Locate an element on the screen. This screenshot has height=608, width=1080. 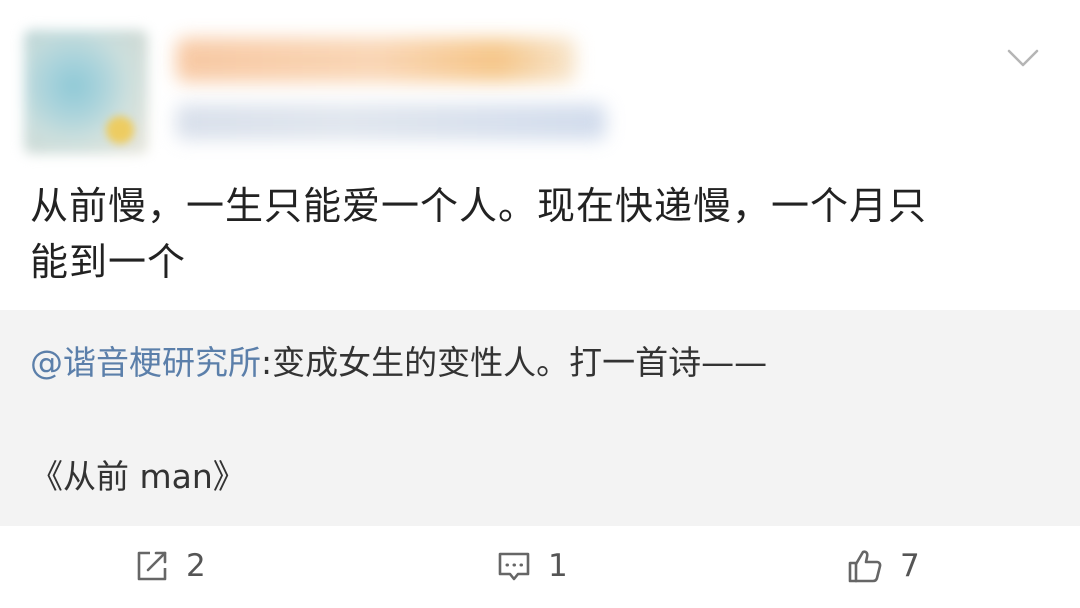
post-meta-blurred is located at coordinates (391, 122).